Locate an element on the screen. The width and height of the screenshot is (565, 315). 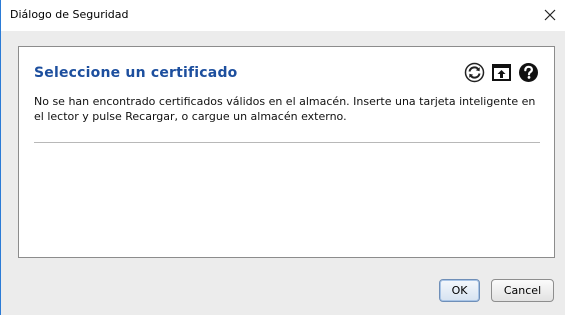
panel-toolbar is located at coordinates (501, 72).